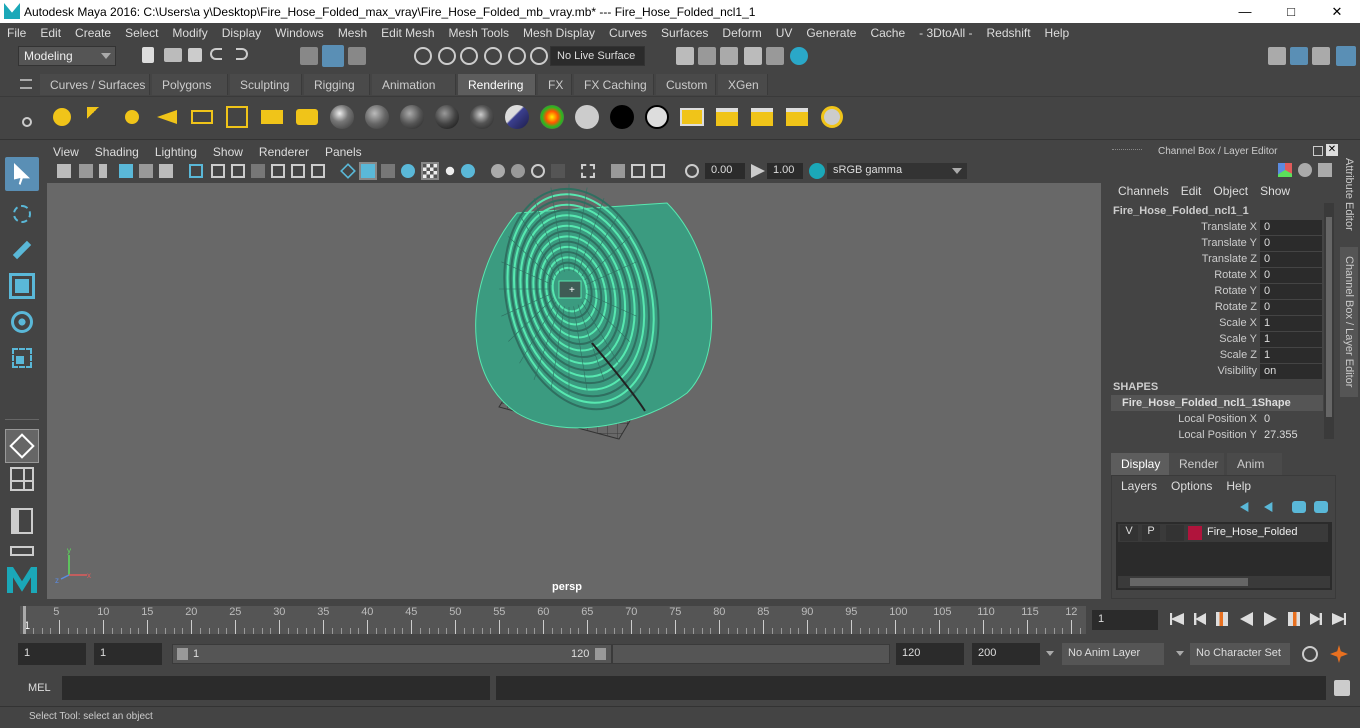 This screenshot has height=728, width=1360. I want to click on shelf-tab-xgen: XGen, so click(743, 84).